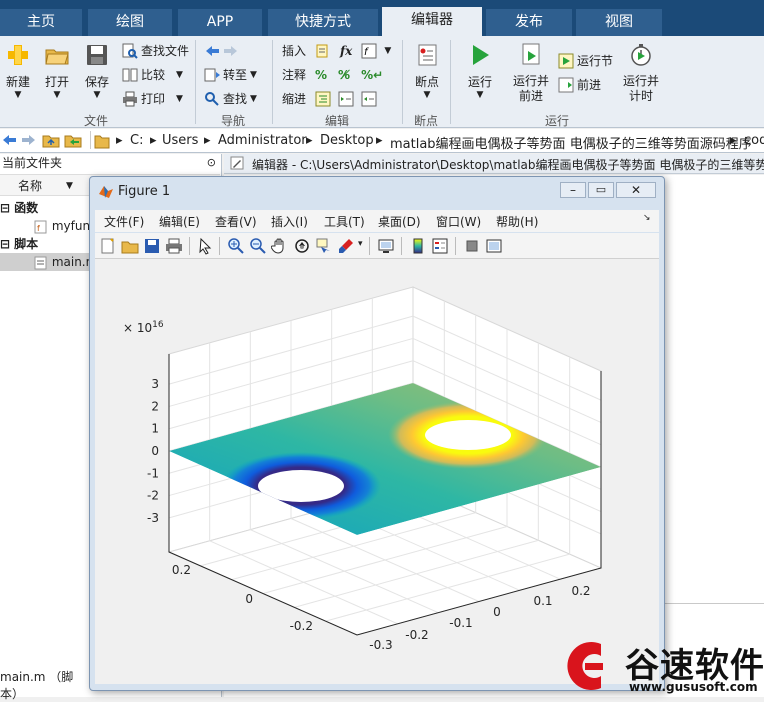 The height and width of the screenshot is (702, 764). Describe the element at coordinates (258, 246) in the screenshot. I see `zoom-out-icon` at that location.